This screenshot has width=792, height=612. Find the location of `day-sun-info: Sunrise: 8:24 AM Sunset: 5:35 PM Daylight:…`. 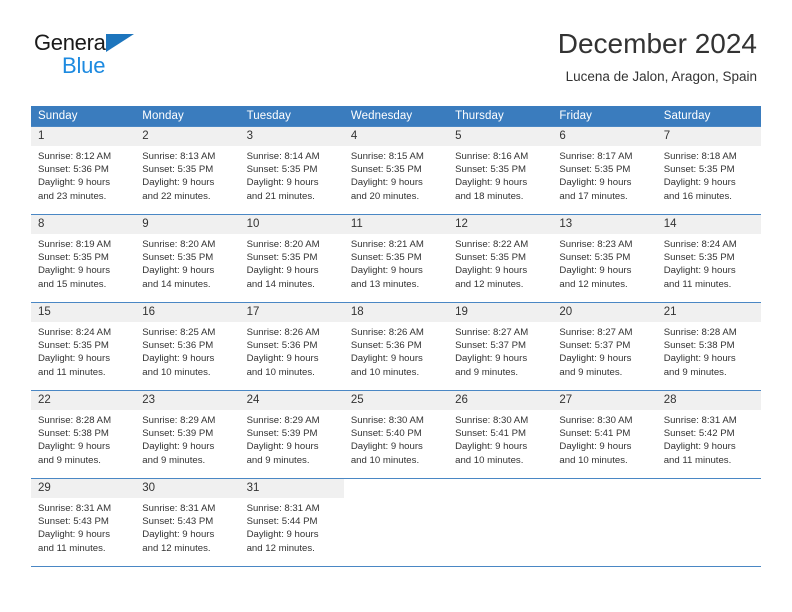

day-sun-info: Sunrise: 8:24 AM Sunset: 5:35 PM Daylight:… is located at coordinates (709, 262).